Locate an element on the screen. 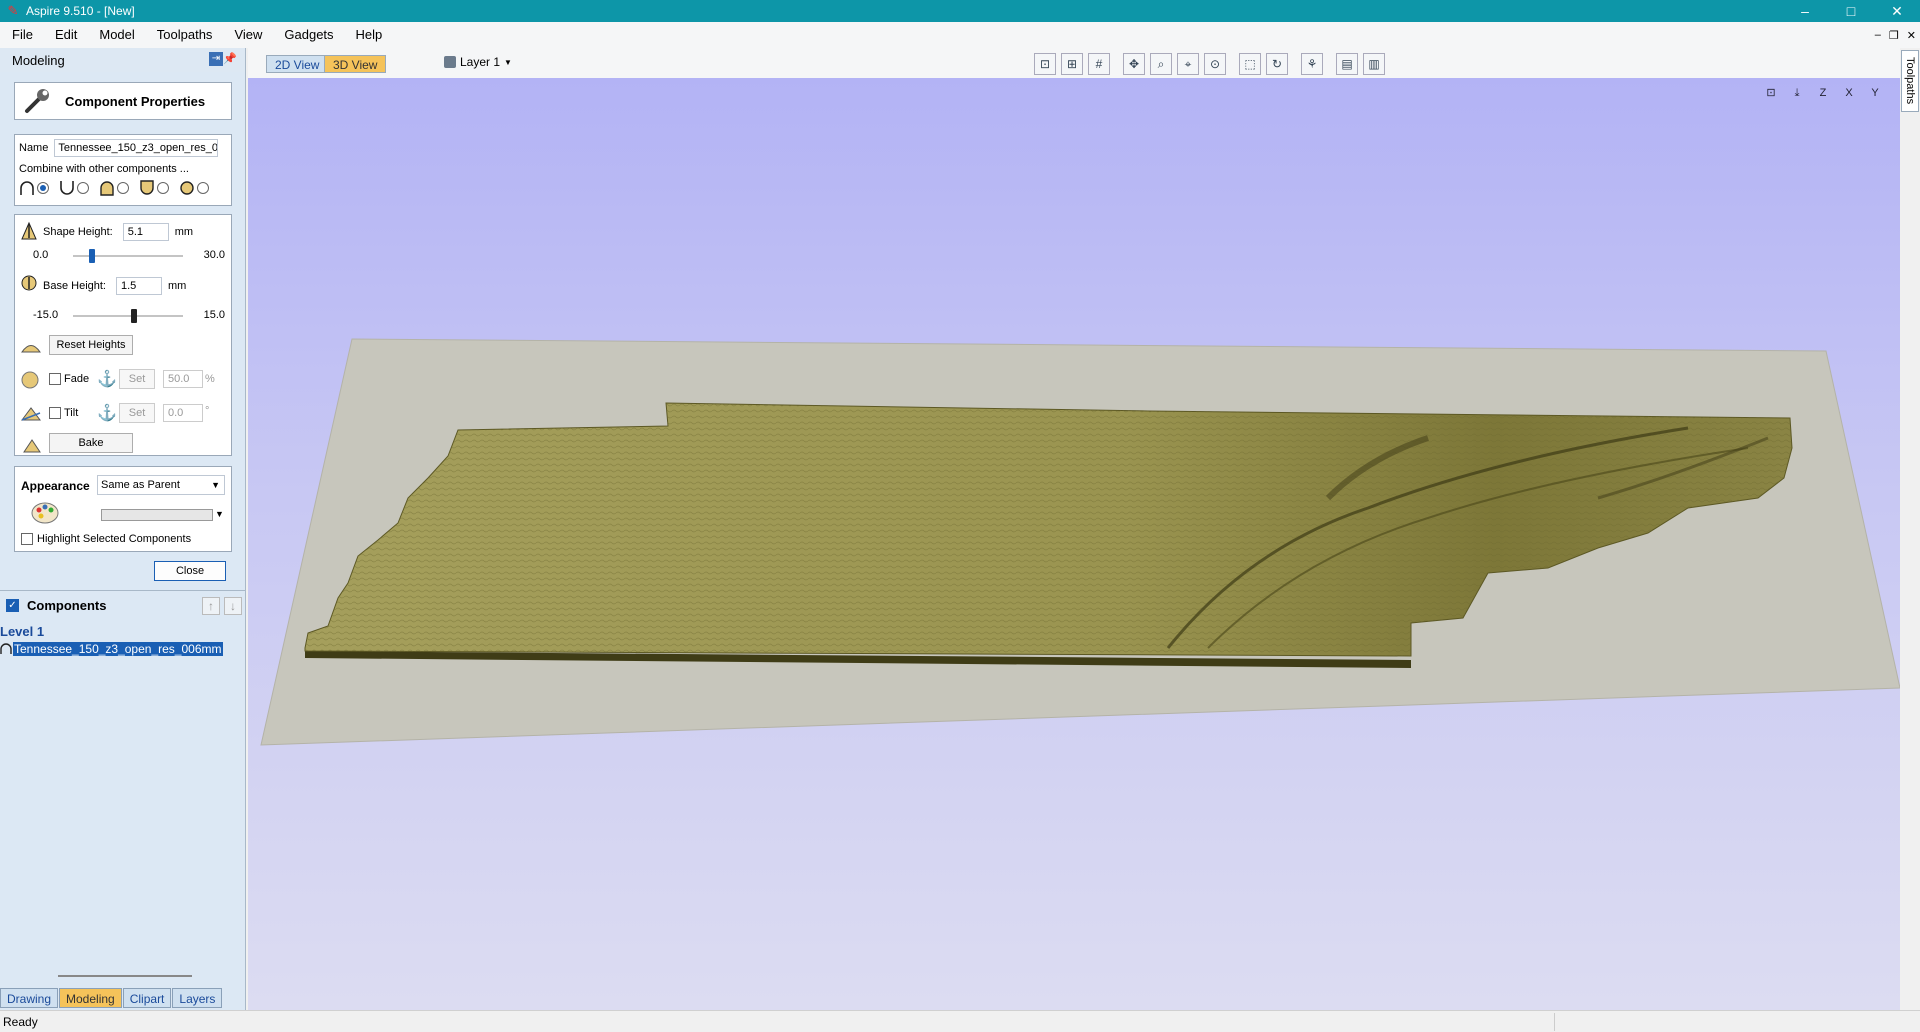  bake-button: Bake is located at coordinates (91, 443).